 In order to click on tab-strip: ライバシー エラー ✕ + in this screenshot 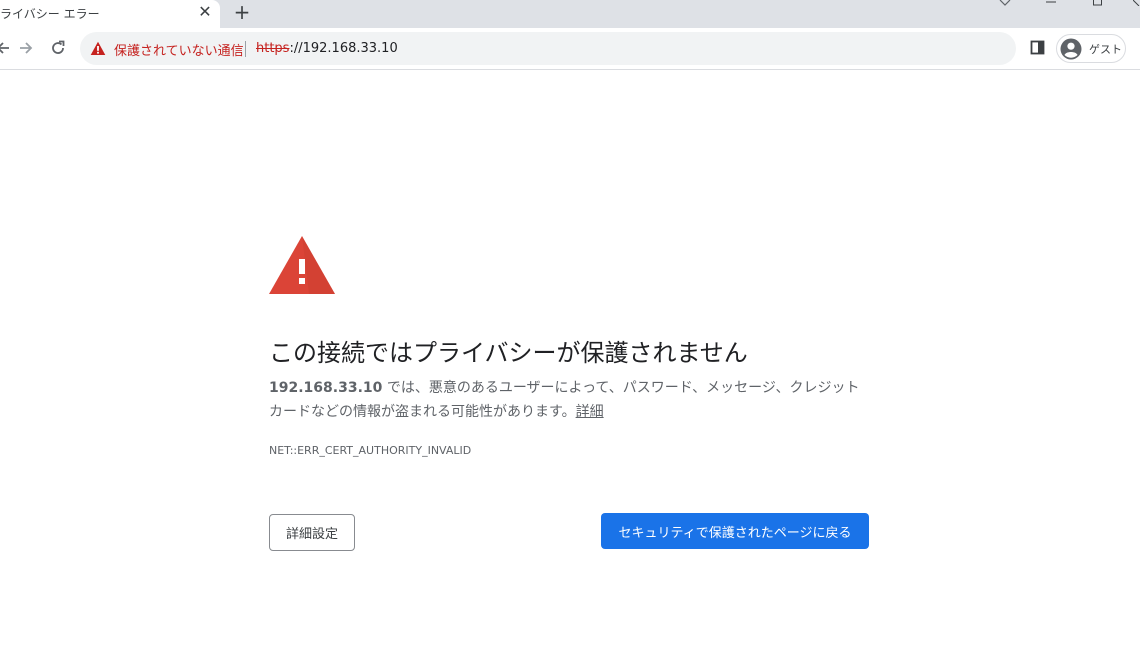, I will do `click(570, 14)`.